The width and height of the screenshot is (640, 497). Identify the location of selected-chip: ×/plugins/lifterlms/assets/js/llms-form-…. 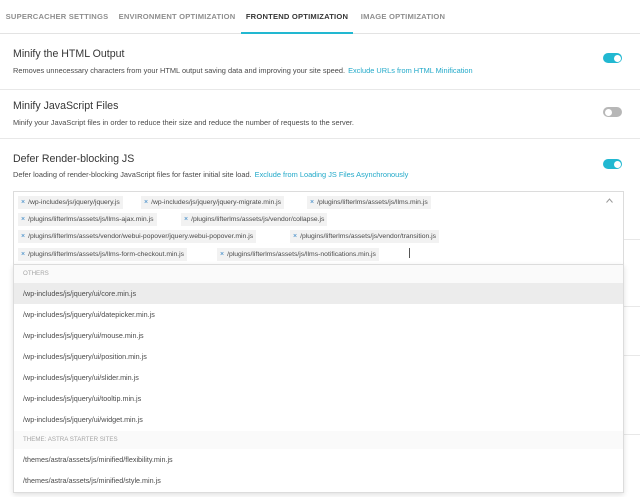
(103, 254).